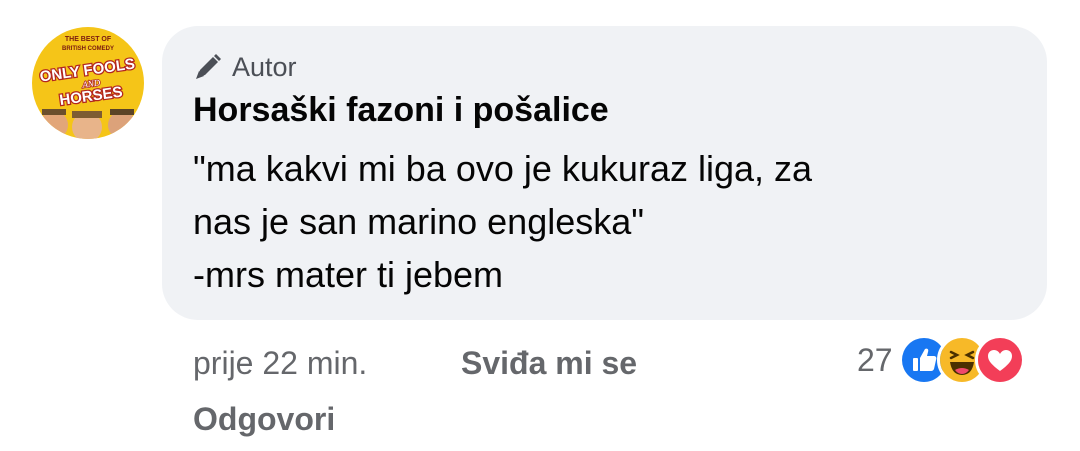 The width and height of the screenshot is (1080, 451). What do you see at coordinates (549, 363) in the screenshot?
I see `like-button: Sviđa mi se` at bounding box center [549, 363].